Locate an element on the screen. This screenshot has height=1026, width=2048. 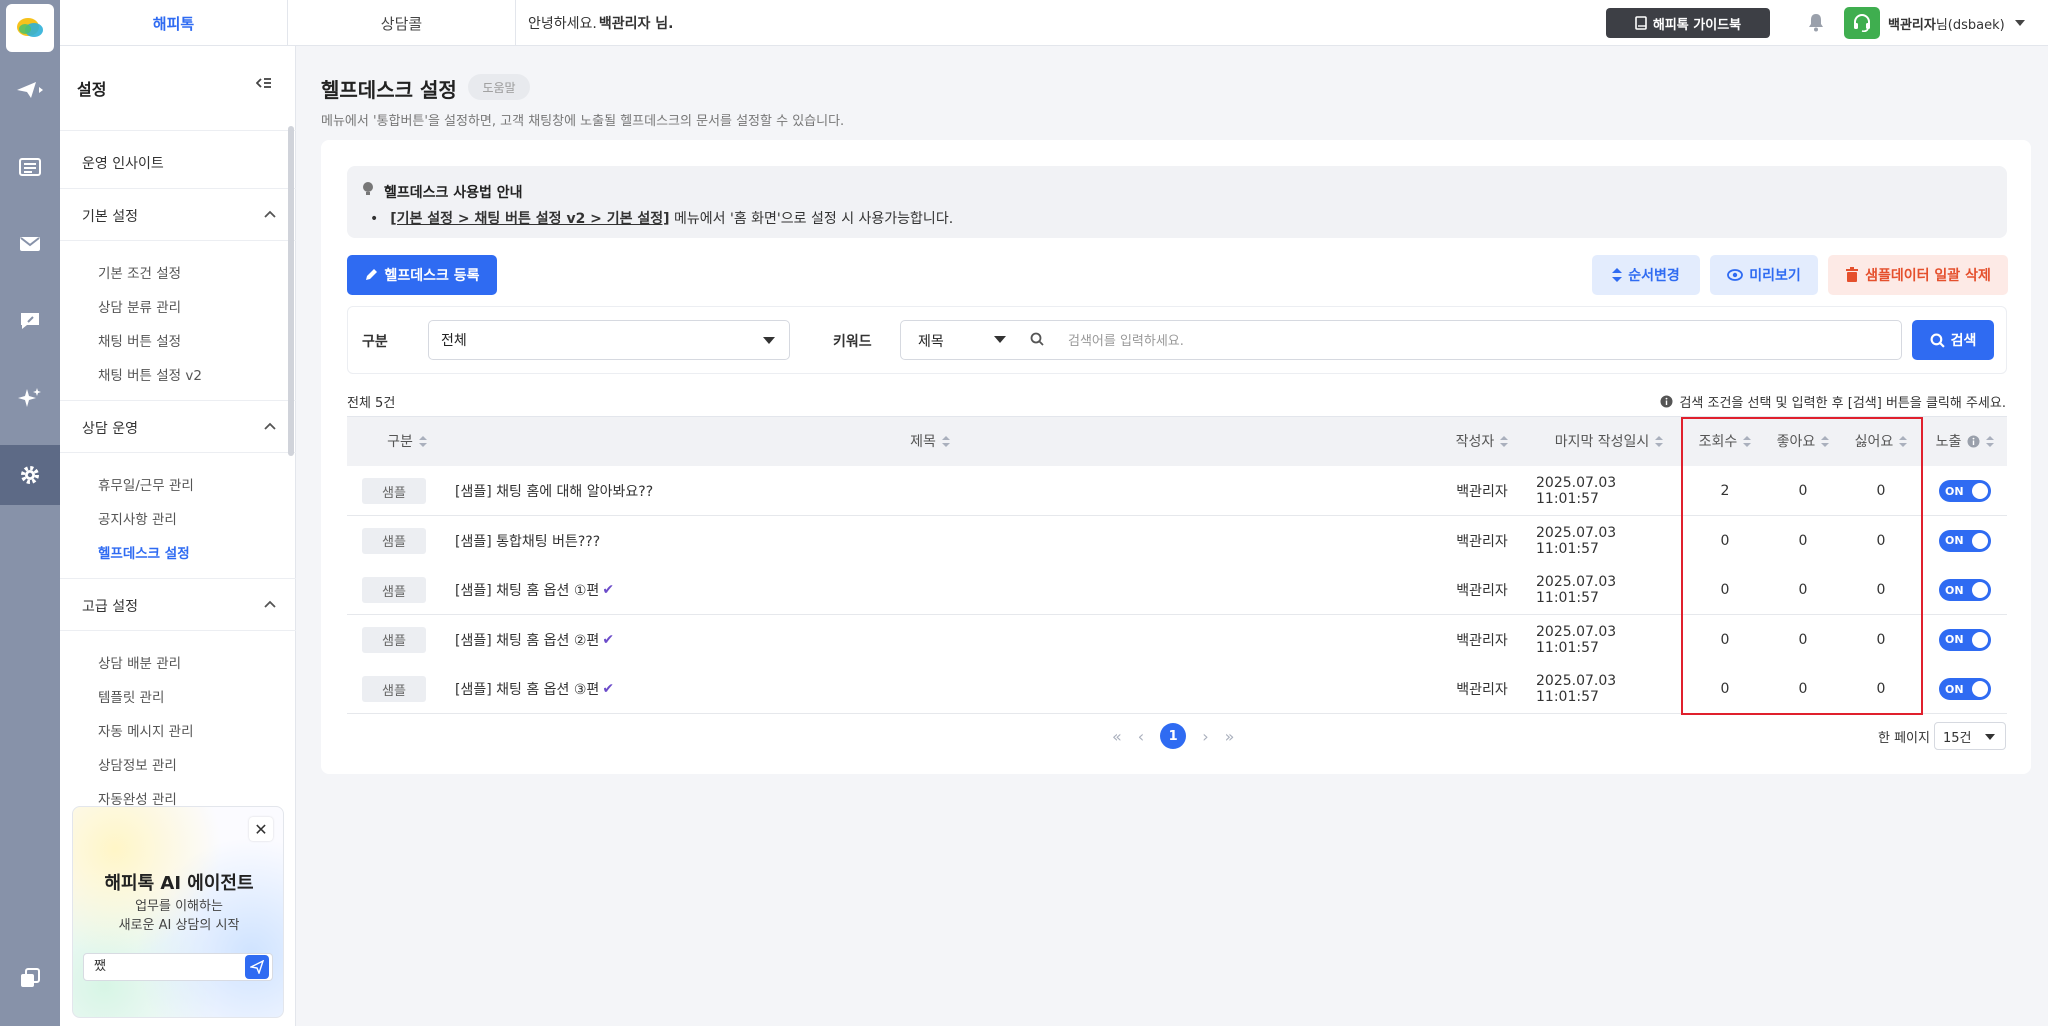
sidebar-item-insight: 운영 인사이트 is located at coordinates (123, 163).